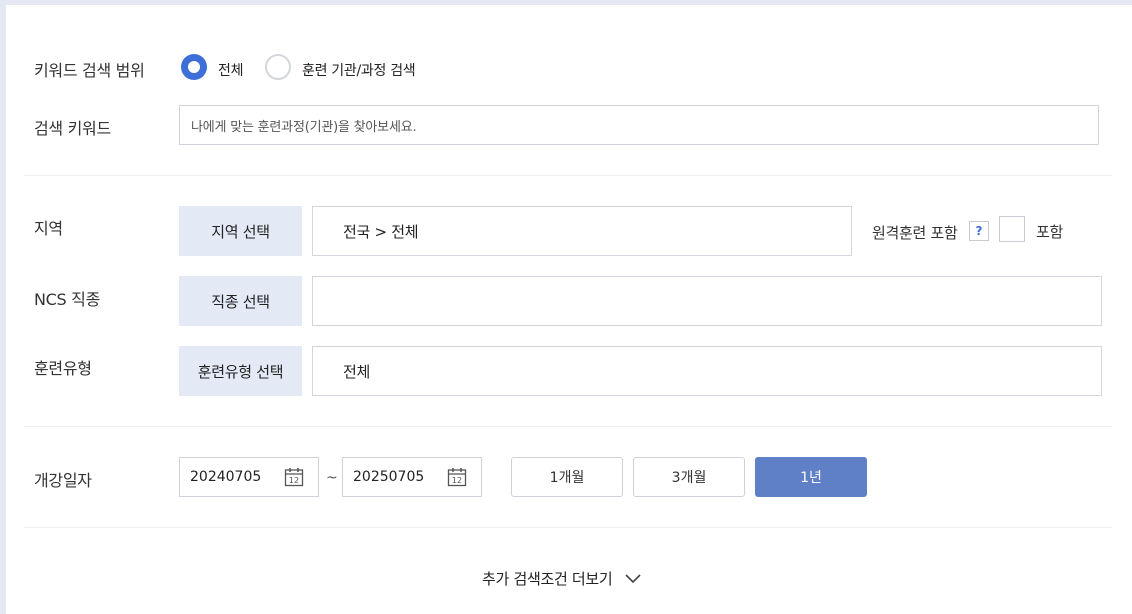 The image size is (1132, 614). What do you see at coordinates (1012, 229) in the screenshot?
I see `remote-include-checkbox` at bounding box center [1012, 229].